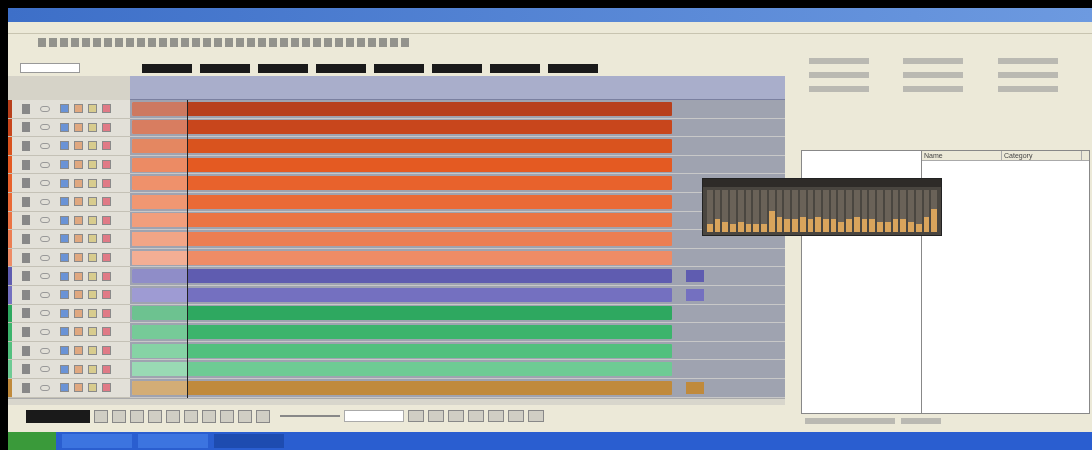 Image resolution: width=1092 pixels, height=450 pixels. Describe the element at coordinates (58, 416) in the screenshot. I see `time-display` at that location.